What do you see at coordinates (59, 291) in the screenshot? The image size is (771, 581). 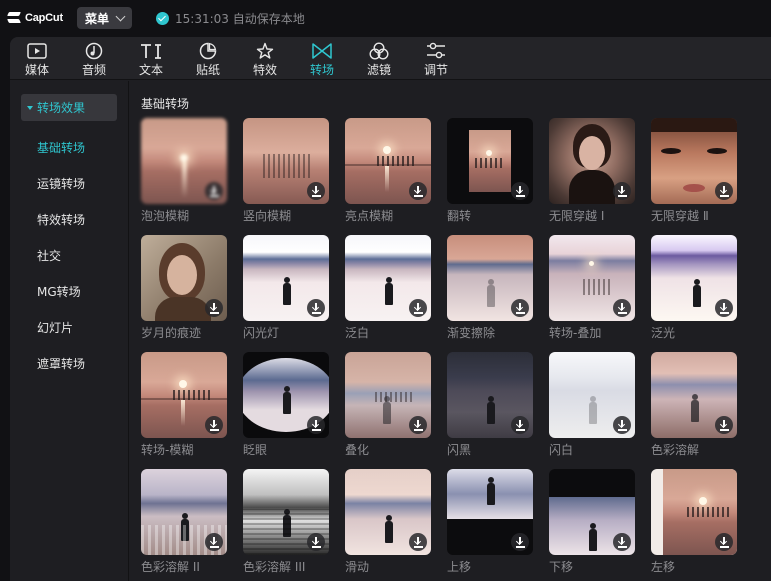 I see `sidebar-item-mg: MG转场` at bounding box center [59, 291].